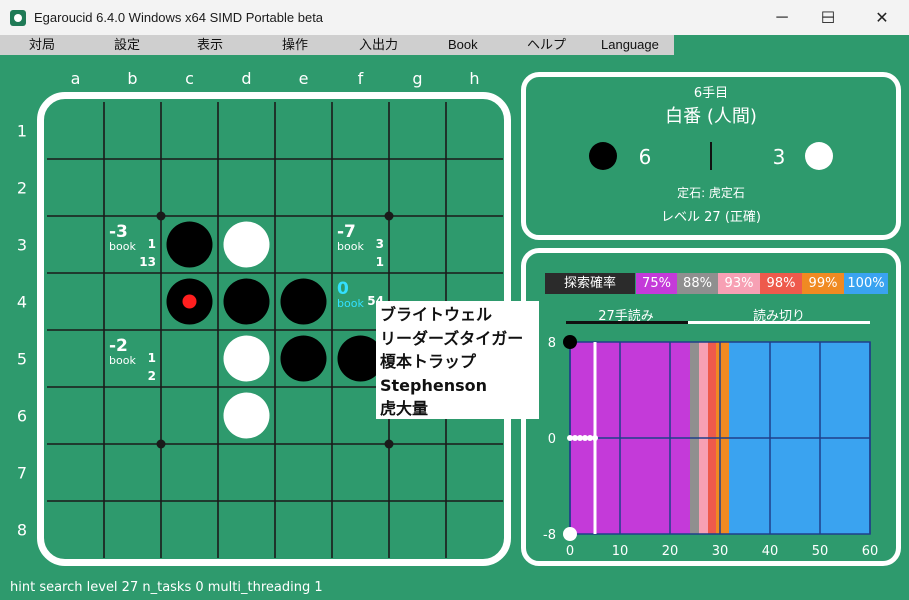  I want to click on search-prob-label: 探索確率, so click(590, 283).